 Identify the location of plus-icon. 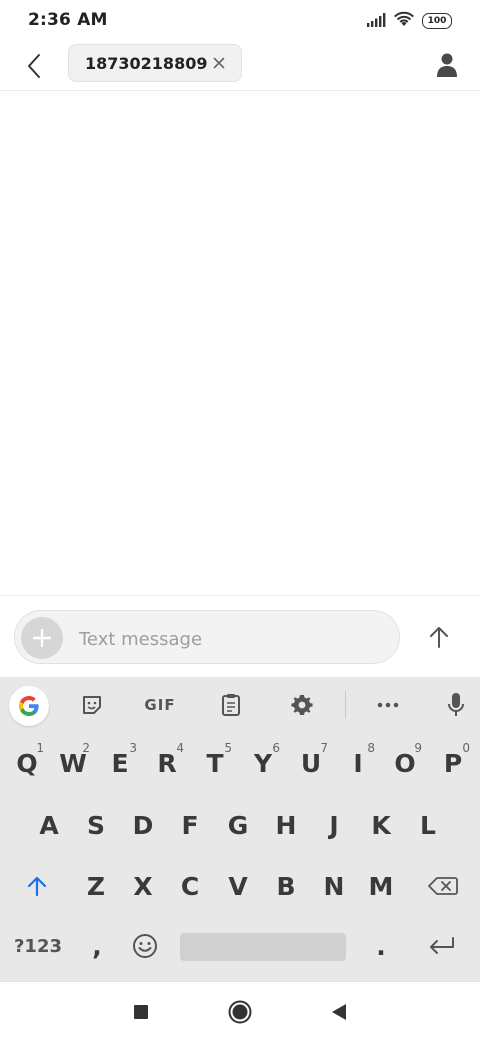
(42, 638).